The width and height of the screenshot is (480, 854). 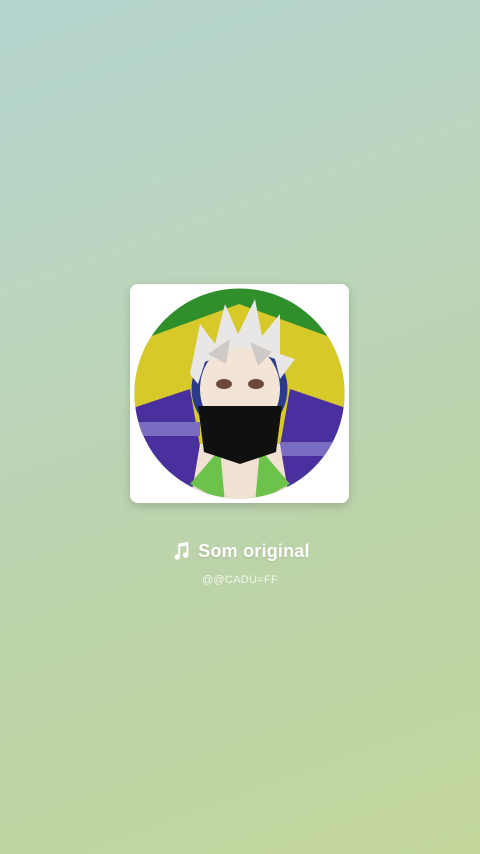 I want to click on cover-avatar-image, so click(x=239, y=393).